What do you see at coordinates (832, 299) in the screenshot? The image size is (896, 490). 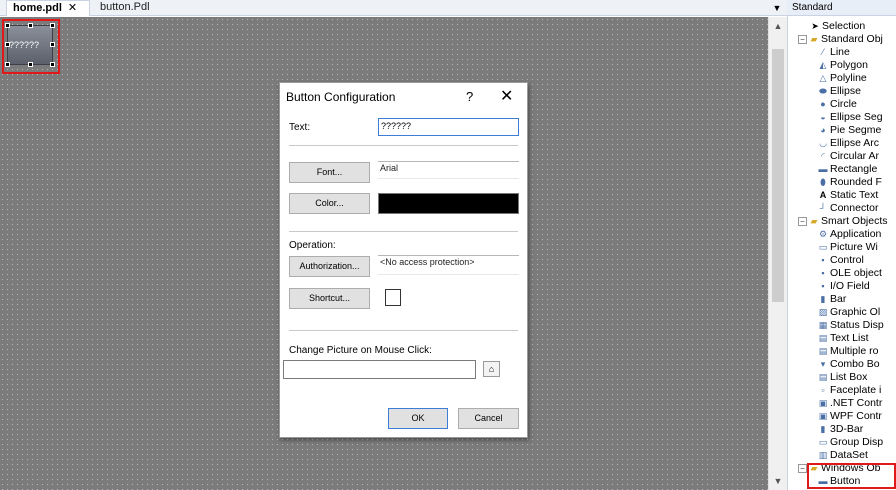 I see `palette-item-bar: ▮ Bar` at bounding box center [832, 299].